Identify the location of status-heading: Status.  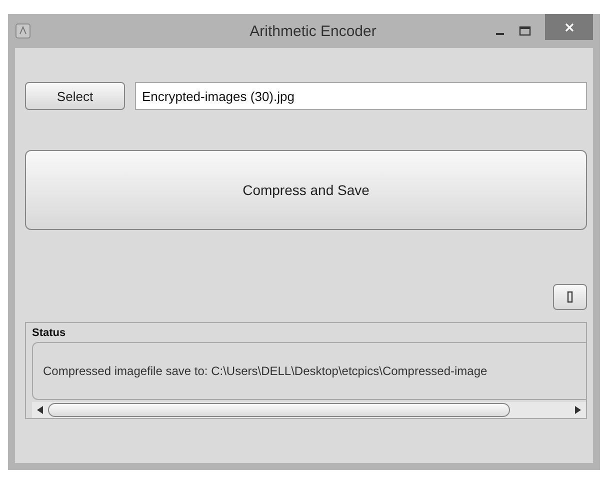
(49, 333).